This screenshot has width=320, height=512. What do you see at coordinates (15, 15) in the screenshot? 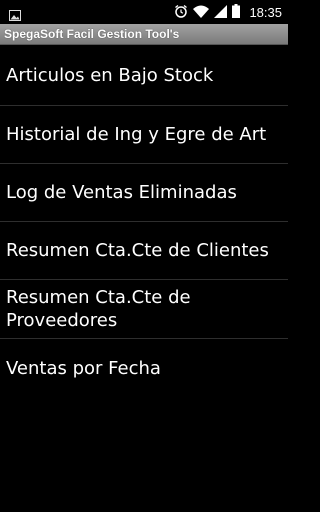
I see `gallery-icon` at bounding box center [15, 15].